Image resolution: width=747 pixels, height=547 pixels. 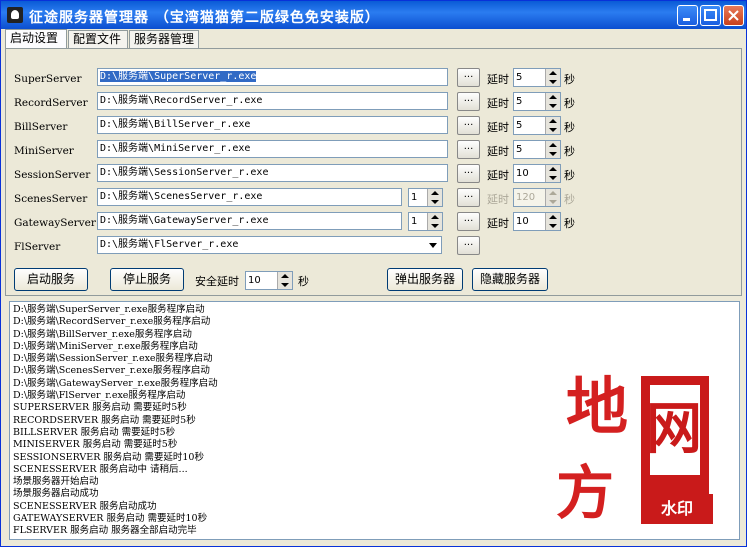 What do you see at coordinates (537, 197) in the screenshot?
I see `delay-spinner: 120` at bounding box center [537, 197].